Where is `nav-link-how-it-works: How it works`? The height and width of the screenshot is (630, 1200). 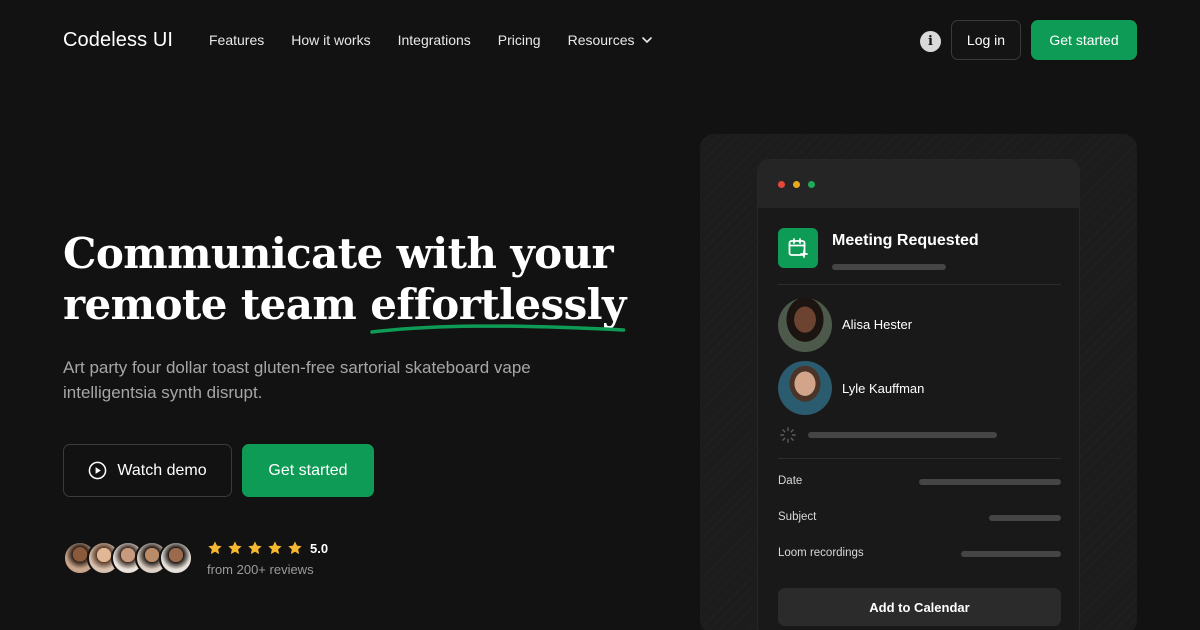
nav-link-how-it-works: How it works is located at coordinates (330, 40).